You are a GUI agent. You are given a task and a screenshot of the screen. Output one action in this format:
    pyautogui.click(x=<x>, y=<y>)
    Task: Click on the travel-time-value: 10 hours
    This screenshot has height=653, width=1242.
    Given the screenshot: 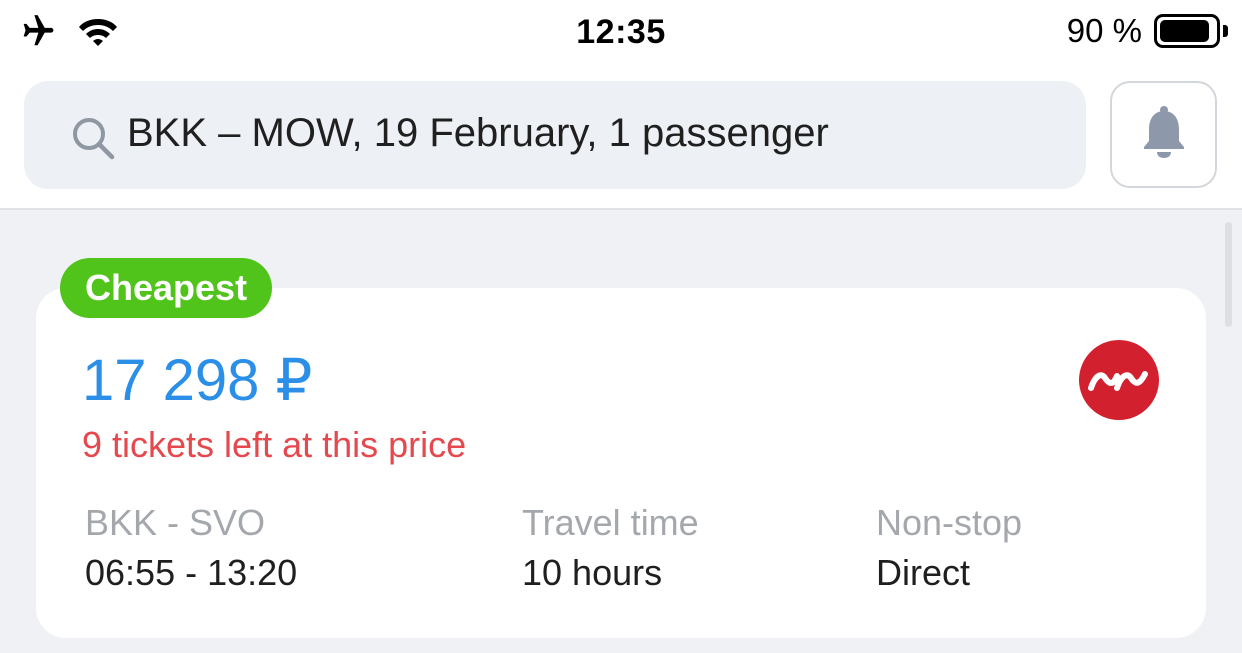 What is the action you would take?
    pyautogui.click(x=592, y=572)
    